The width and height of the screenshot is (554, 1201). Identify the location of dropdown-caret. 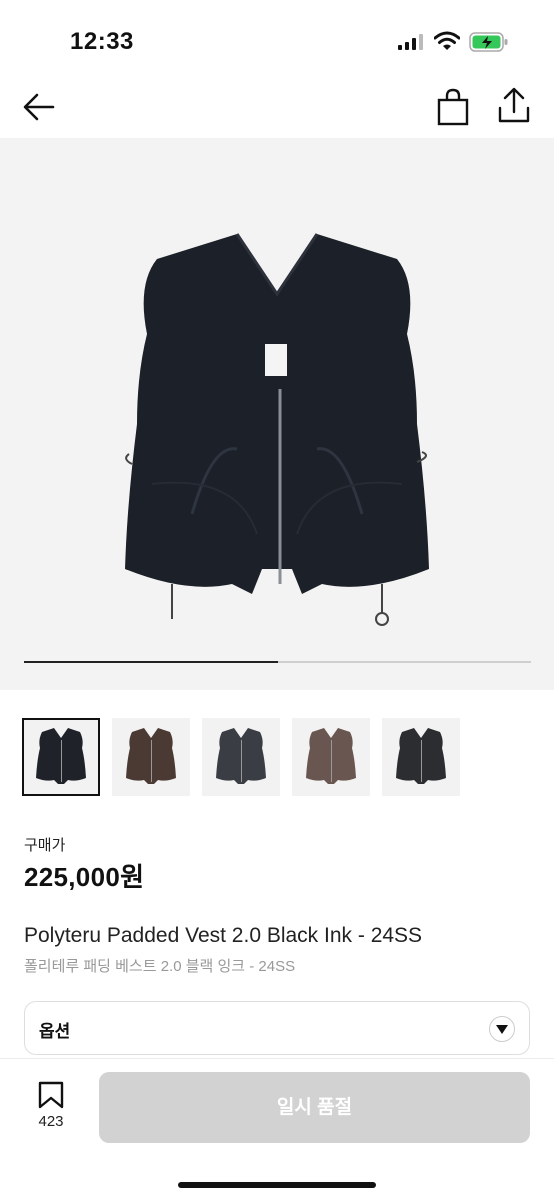
(502, 1029).